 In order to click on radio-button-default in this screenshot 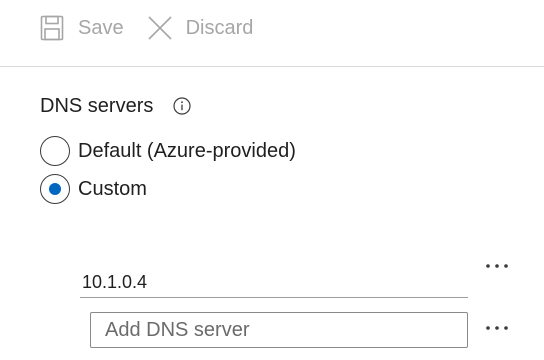, I will do `click(55, 151)`.